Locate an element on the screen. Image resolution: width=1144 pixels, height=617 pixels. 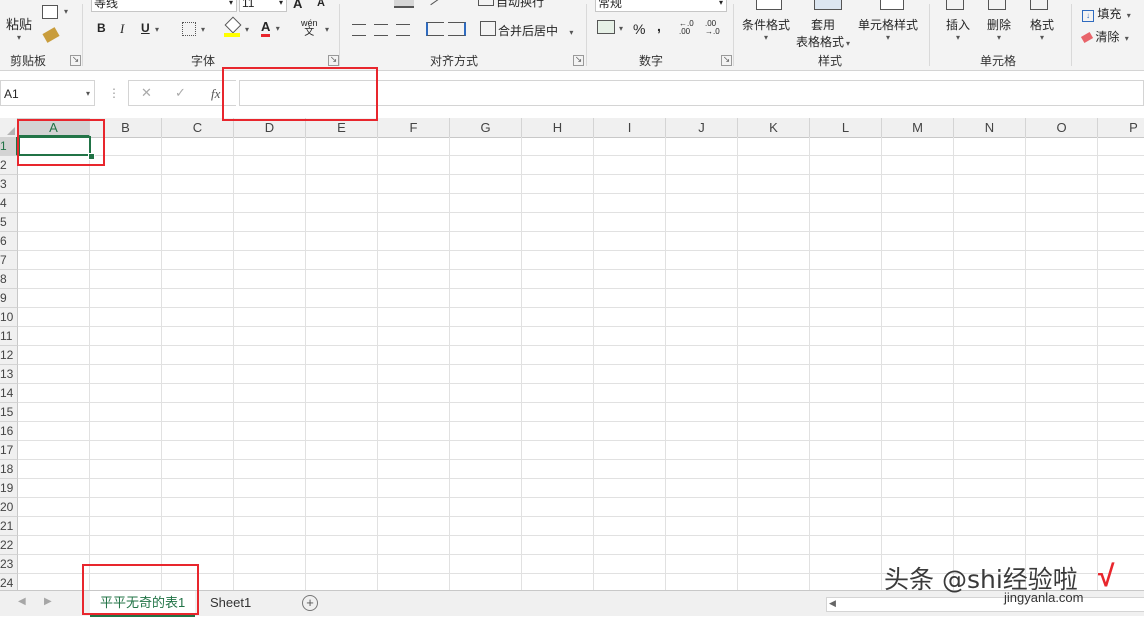
more-icon: ⋮ is located at coordinates (114, 93).